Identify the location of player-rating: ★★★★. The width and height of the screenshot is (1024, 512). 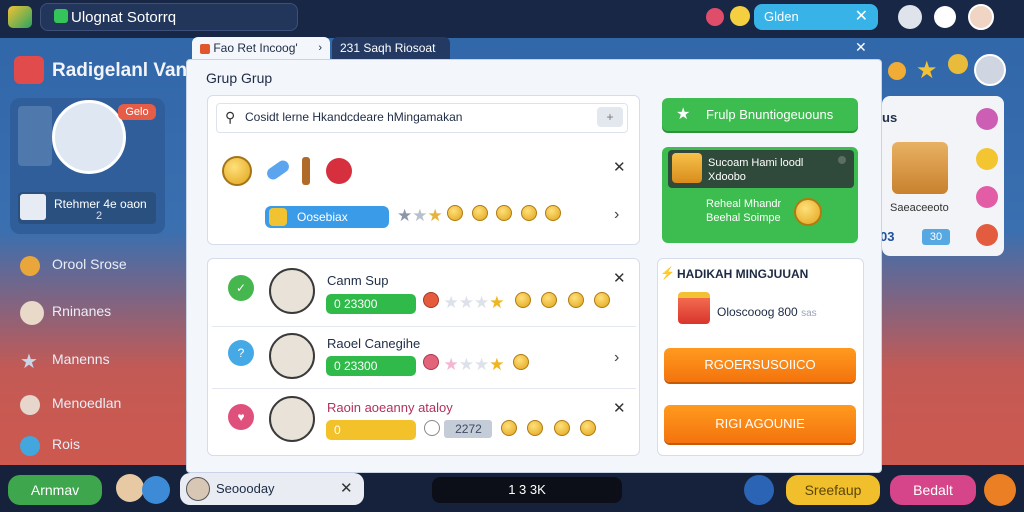
(517, 302).